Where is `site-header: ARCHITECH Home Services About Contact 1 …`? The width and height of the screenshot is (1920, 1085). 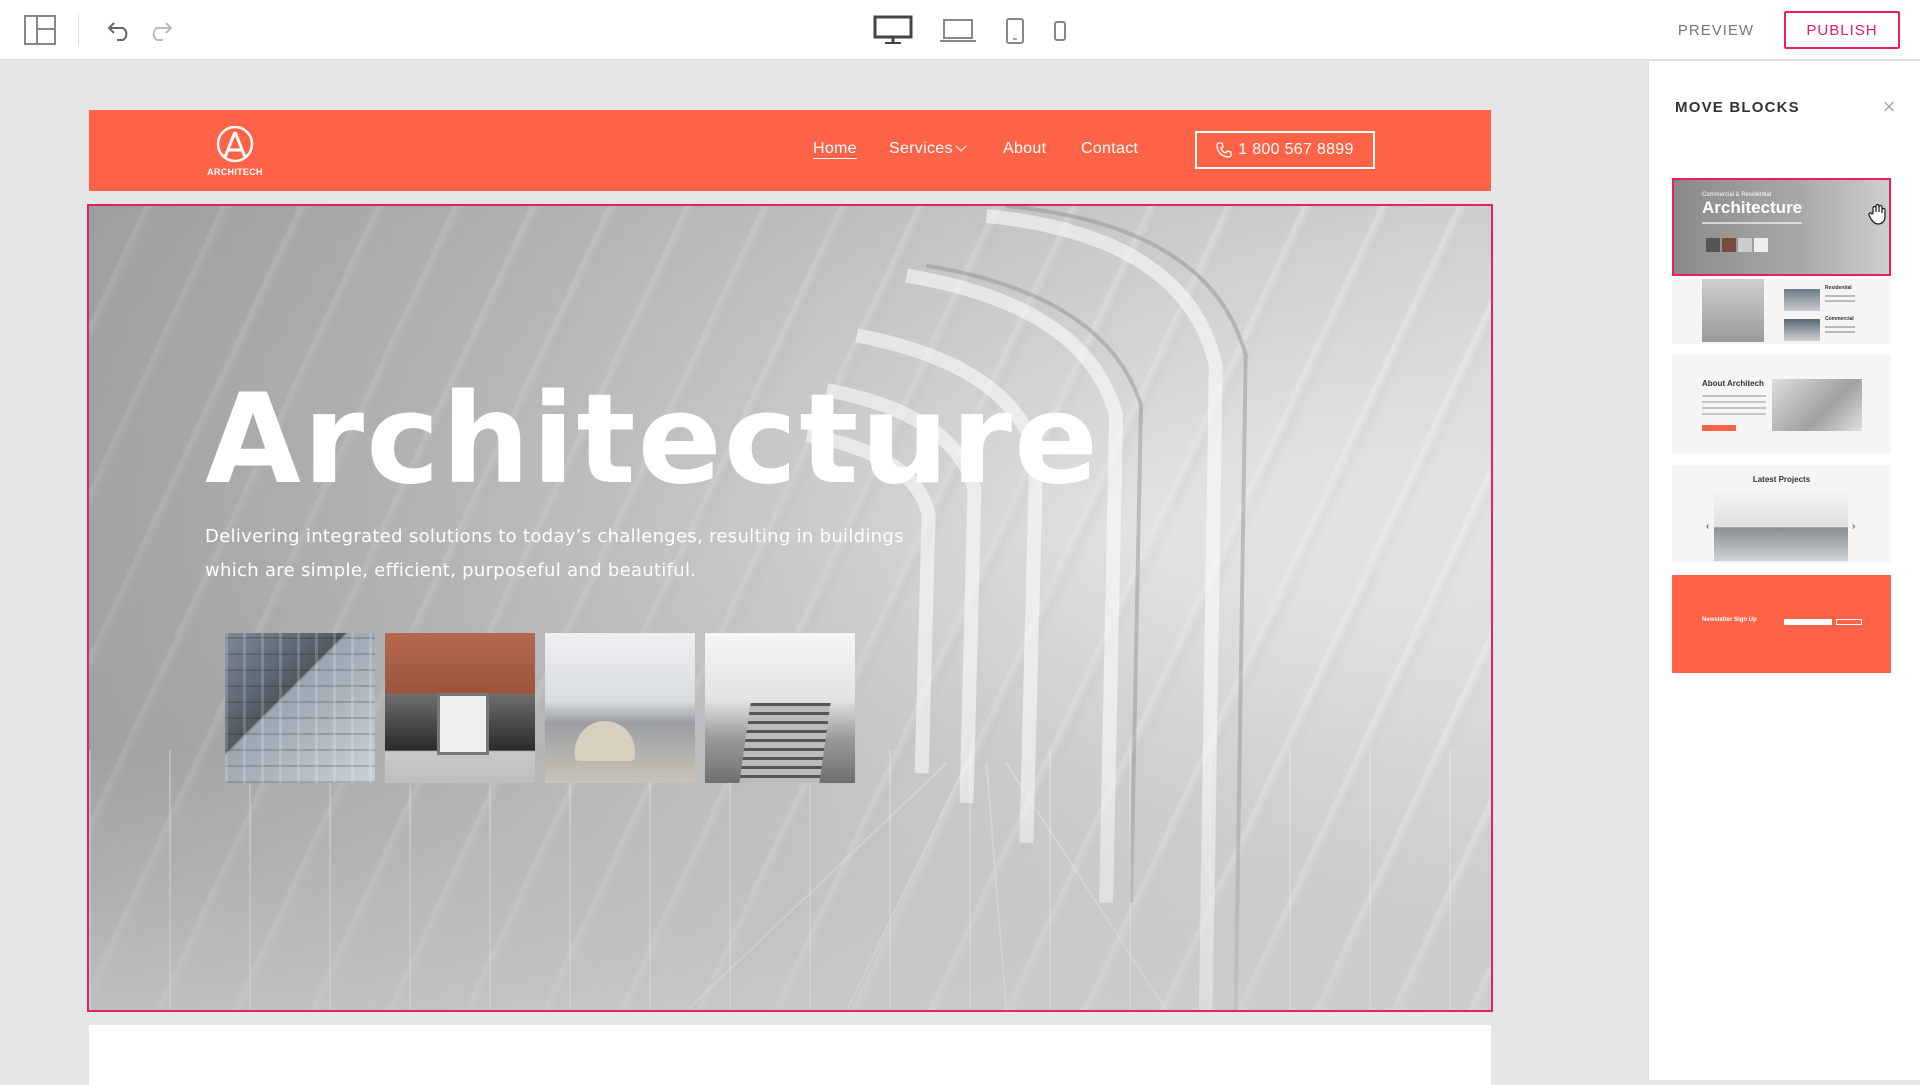 site-header: ARCHITECH Home Services About Contact 1 … is located at coordinates (790, 150).